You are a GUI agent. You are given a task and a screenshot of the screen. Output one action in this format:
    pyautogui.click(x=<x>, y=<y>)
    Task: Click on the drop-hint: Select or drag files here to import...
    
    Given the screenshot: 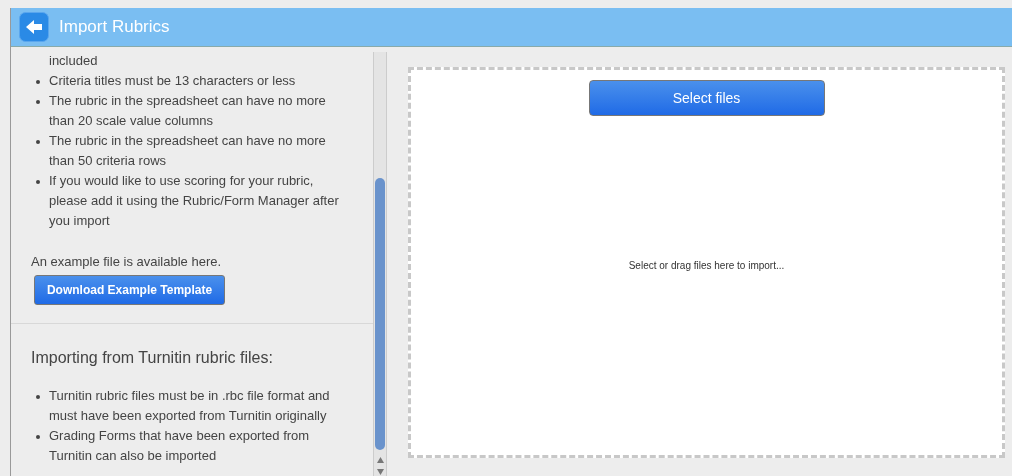 What is the action you would take?
    pyautogui.click(x=706, y=266)
    